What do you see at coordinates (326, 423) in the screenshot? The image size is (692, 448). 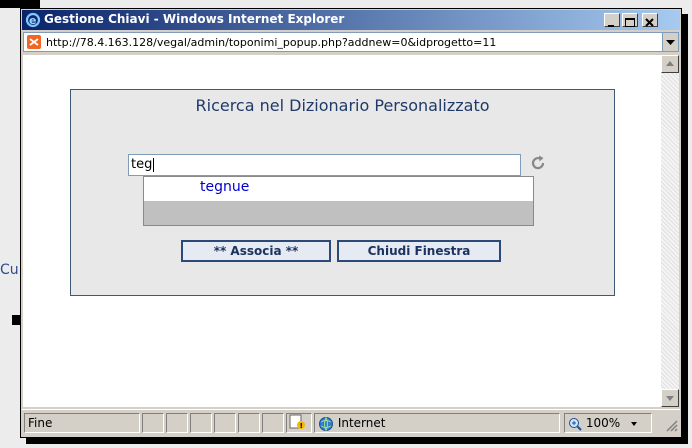 I see `globe-icon` at bounding box center [326, 423].